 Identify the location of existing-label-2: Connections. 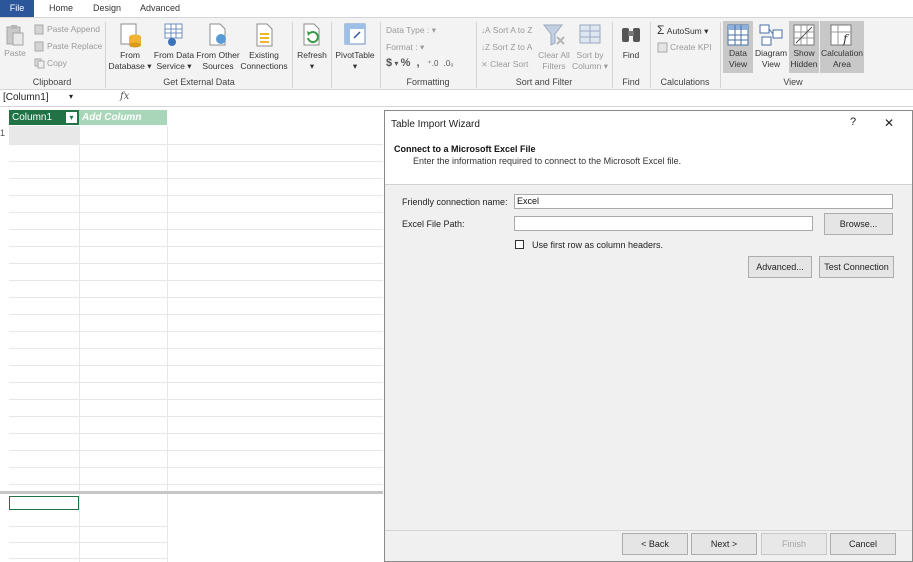
(264, 65).